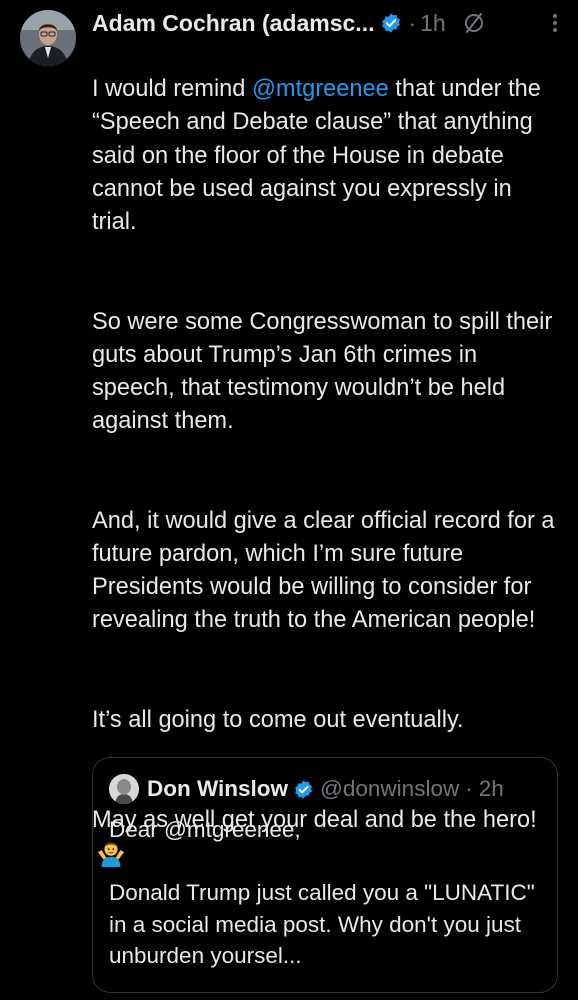 The width and height of the screenshot is (578, 1000). I want to click on quoted-tweet-header: Don Winslow @donwinslow · 2h, so click(328, 789).